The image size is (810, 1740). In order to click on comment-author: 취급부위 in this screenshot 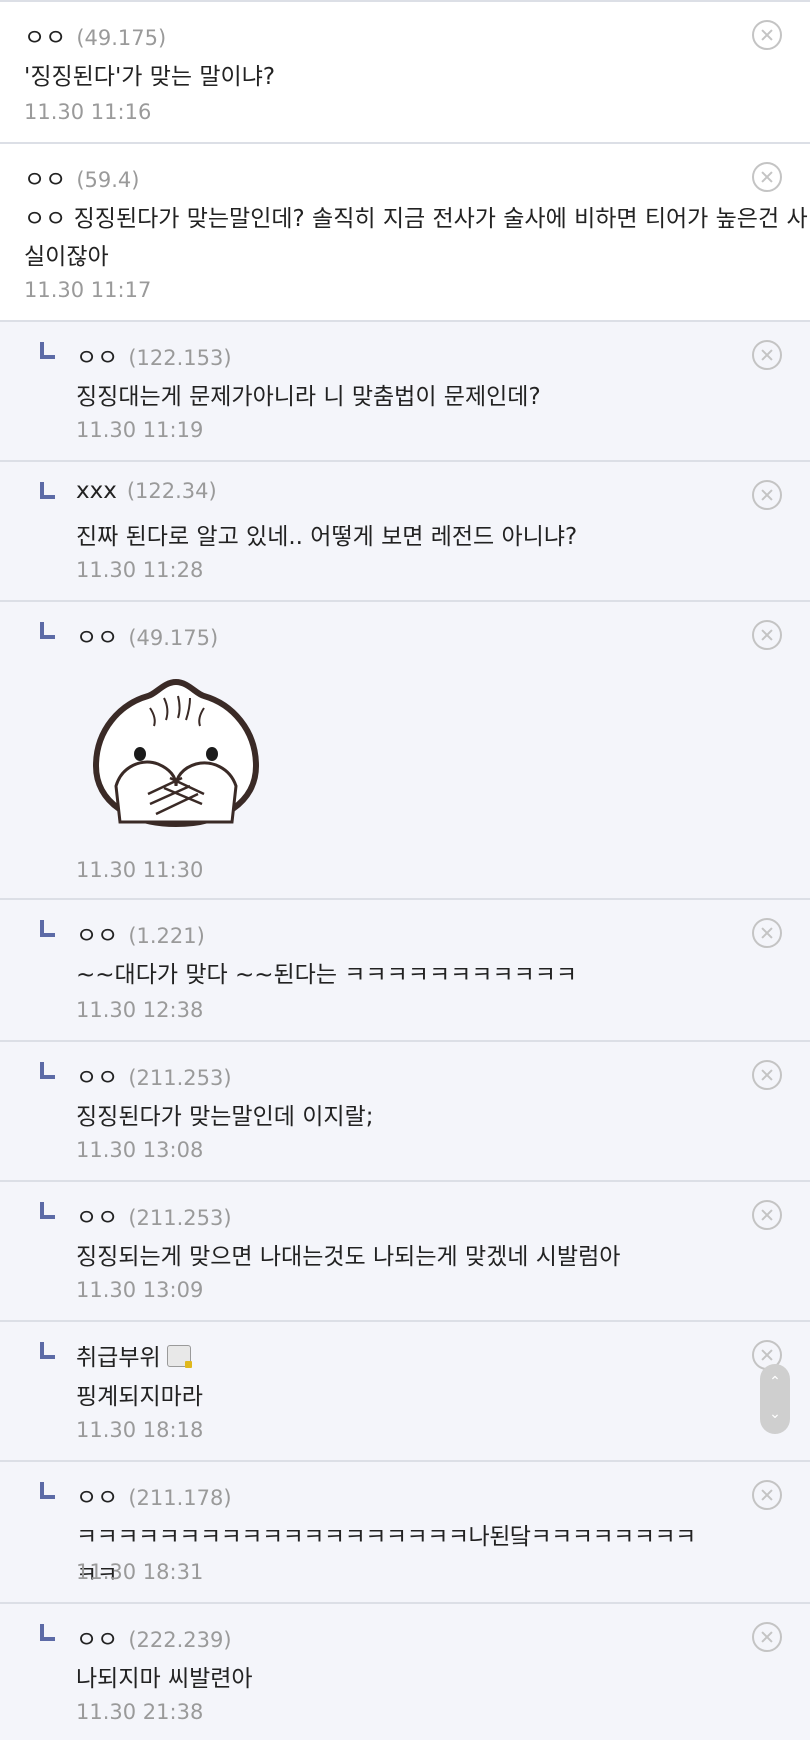, I will do `click(118, 1358)`.